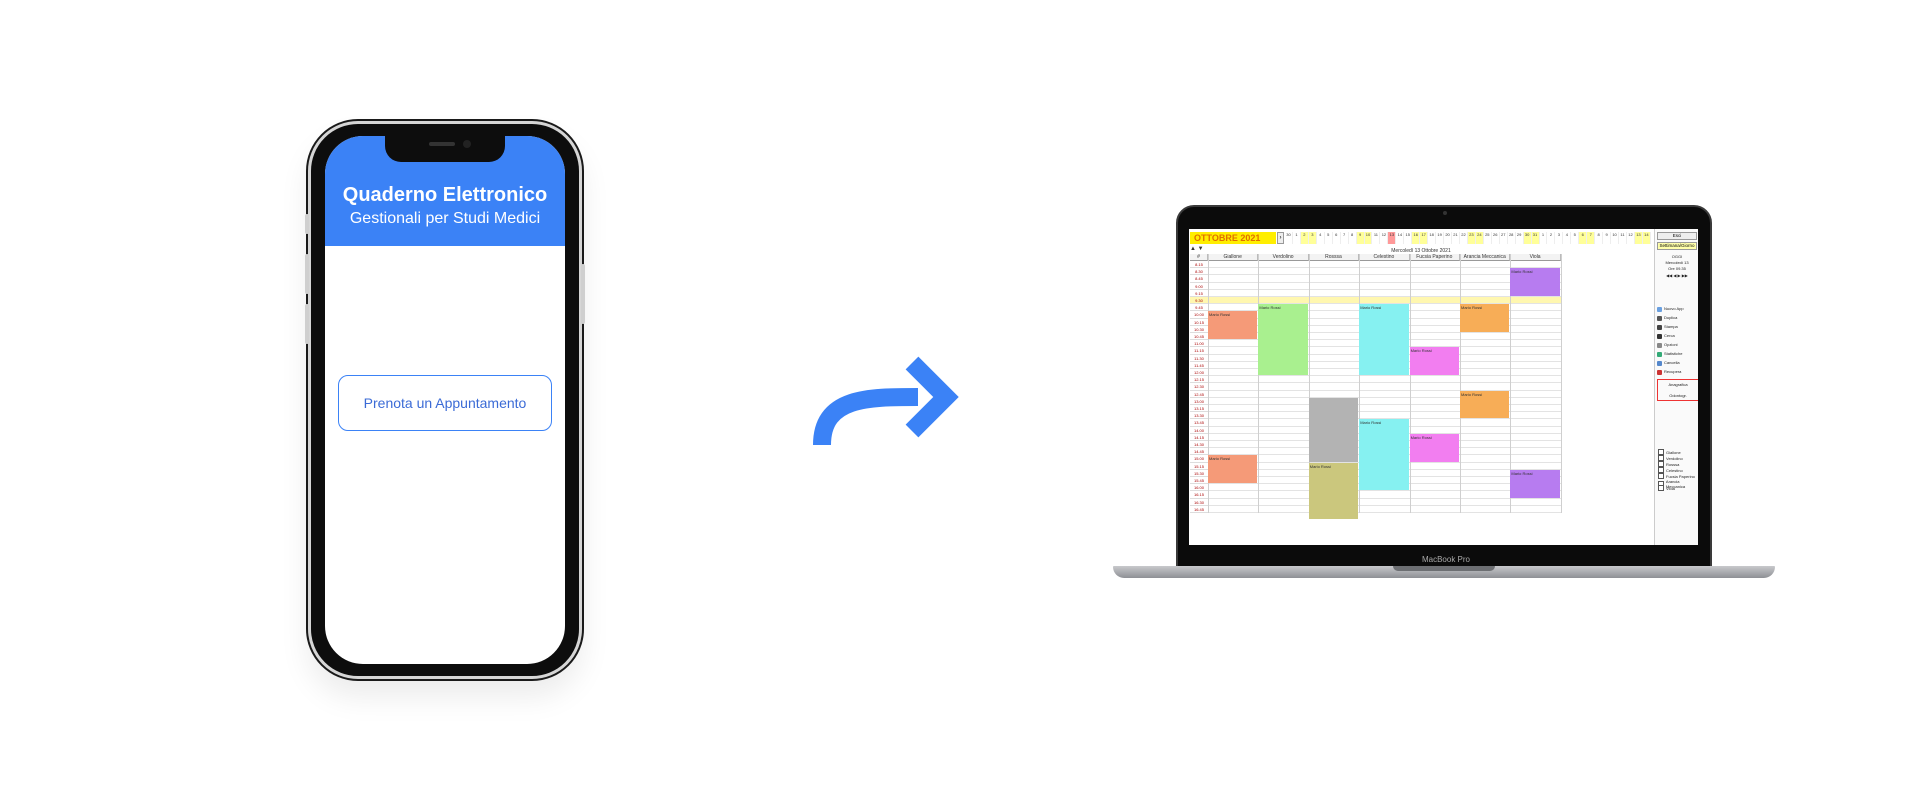  I want to click on day-cell: 28, so click(1512, 238).